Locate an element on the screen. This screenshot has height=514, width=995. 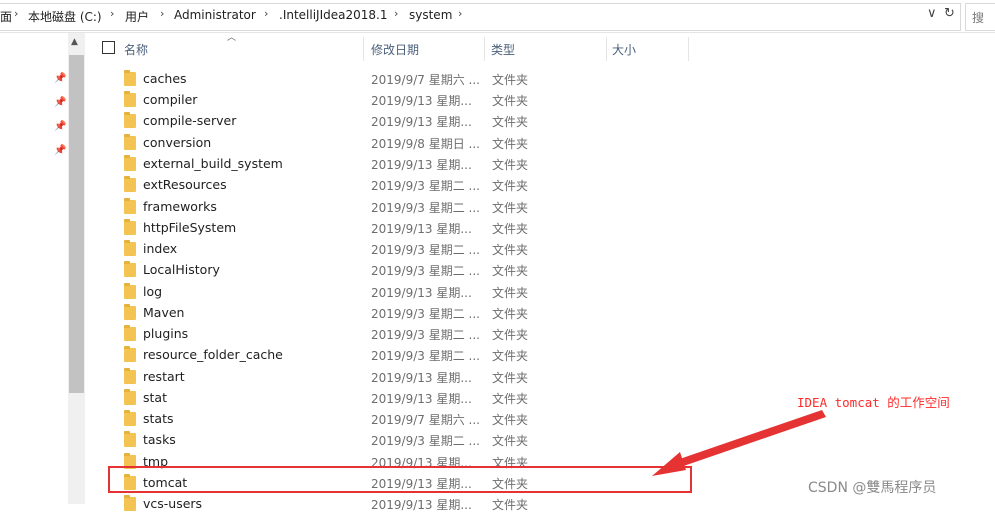
arrow-head is located at coordinates (669, 464).